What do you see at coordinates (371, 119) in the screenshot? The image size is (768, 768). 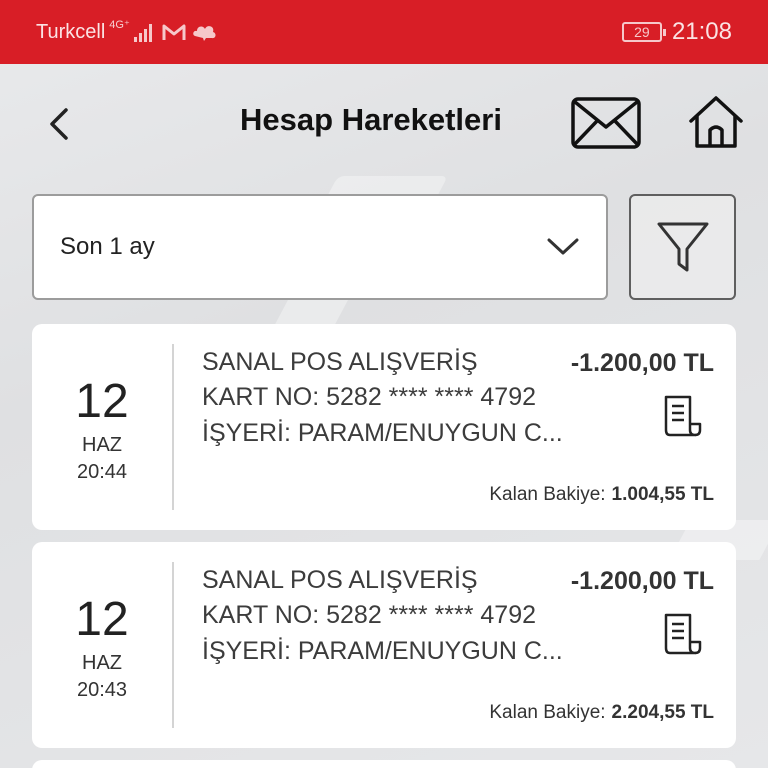 I see `page-title: Hesap Hareketleri` at bounding box center [371, 119].